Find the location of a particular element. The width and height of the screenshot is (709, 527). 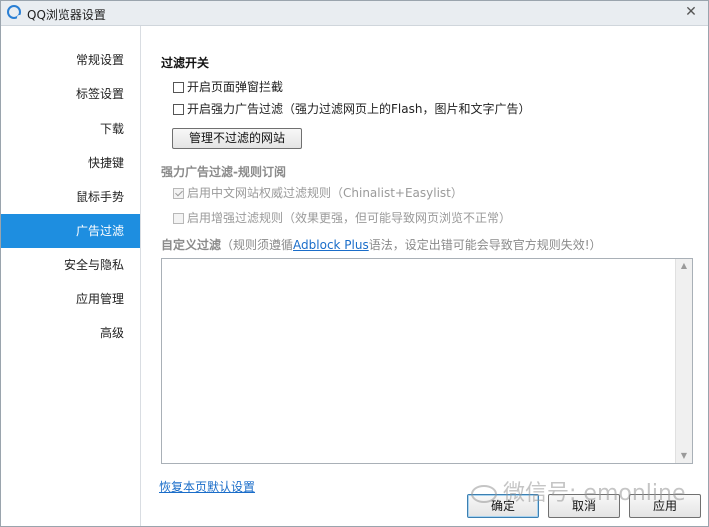

enhanced-rules-option: 启用增强过滤规则（效果更强，但可能导致网页浏览不正常） is located at coordinates (342, 218).